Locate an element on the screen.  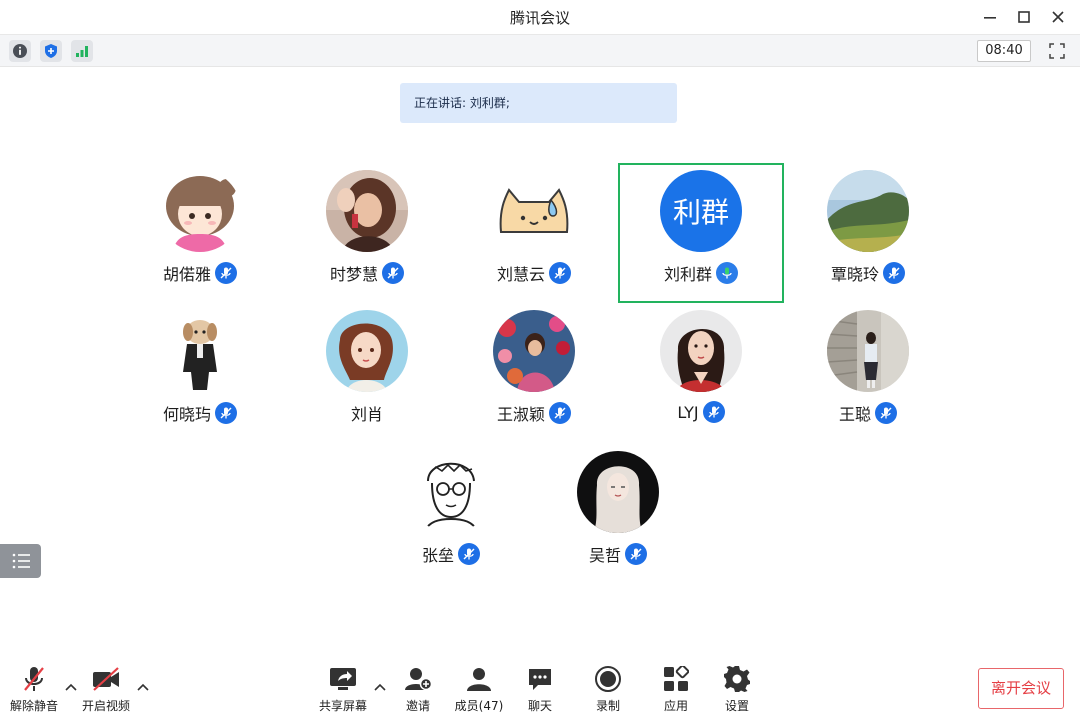
invite-button: 邀请 is located at coordinates (418, 689).